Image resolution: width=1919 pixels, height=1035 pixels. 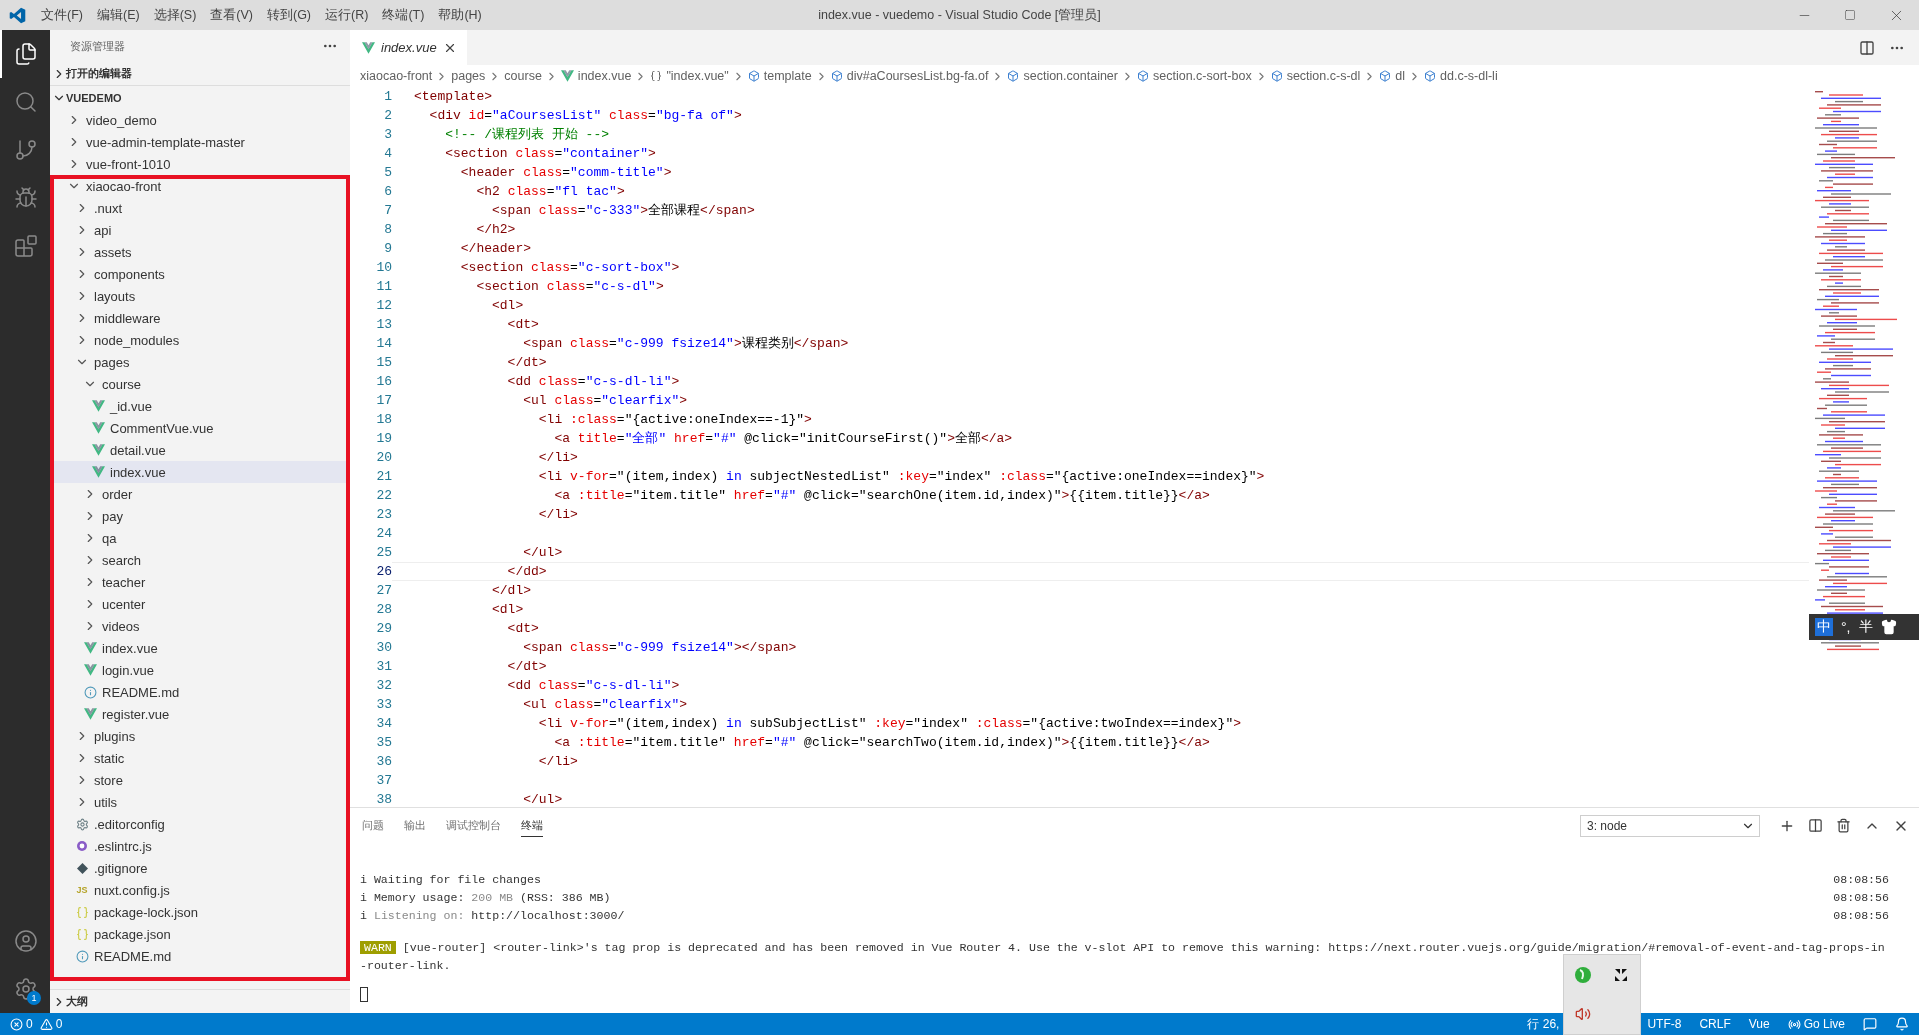 What do you see at coordinates (532, 825) in the screenshot?
I see `panel-tab: 终端` at bounding box center [532, 825].